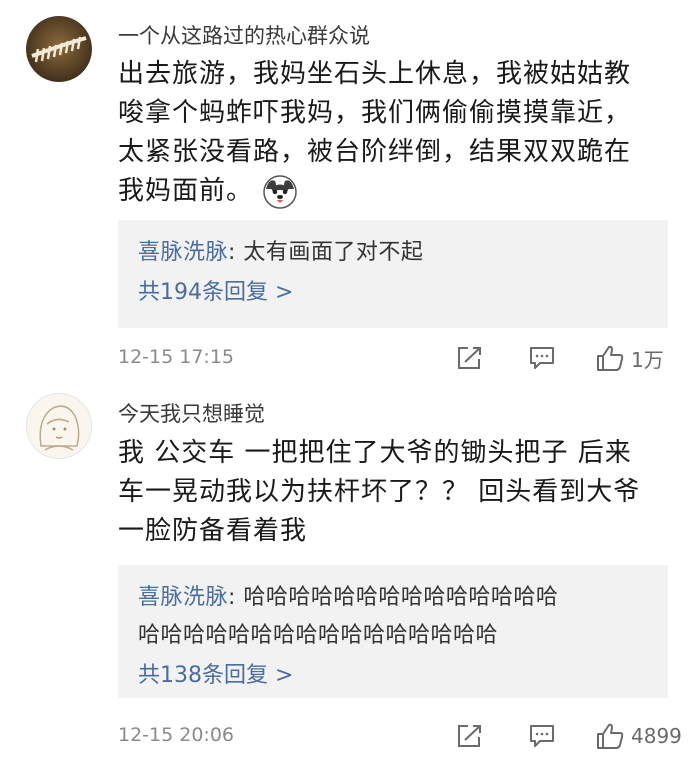 Image resolution: width=690 pixels, height=759 pixels. I want to click on husky-face-icon, so click(280, 191).